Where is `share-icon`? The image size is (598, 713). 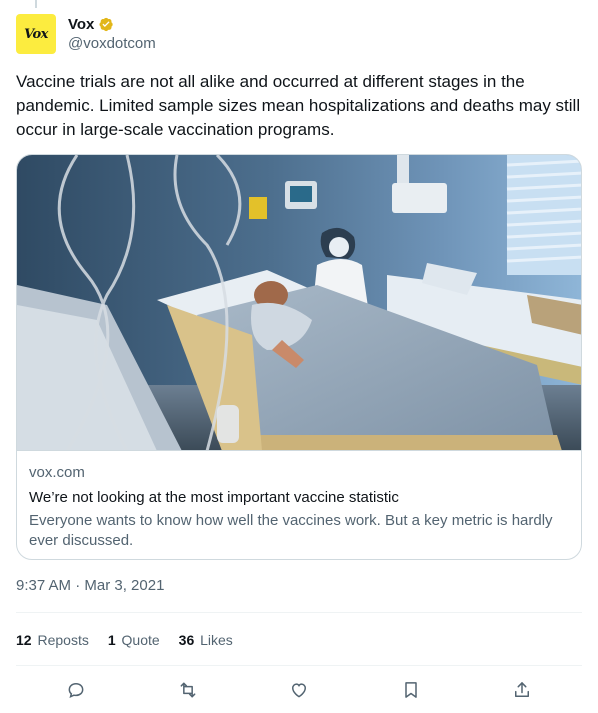
share-icon is located at coordinates (522, 689).